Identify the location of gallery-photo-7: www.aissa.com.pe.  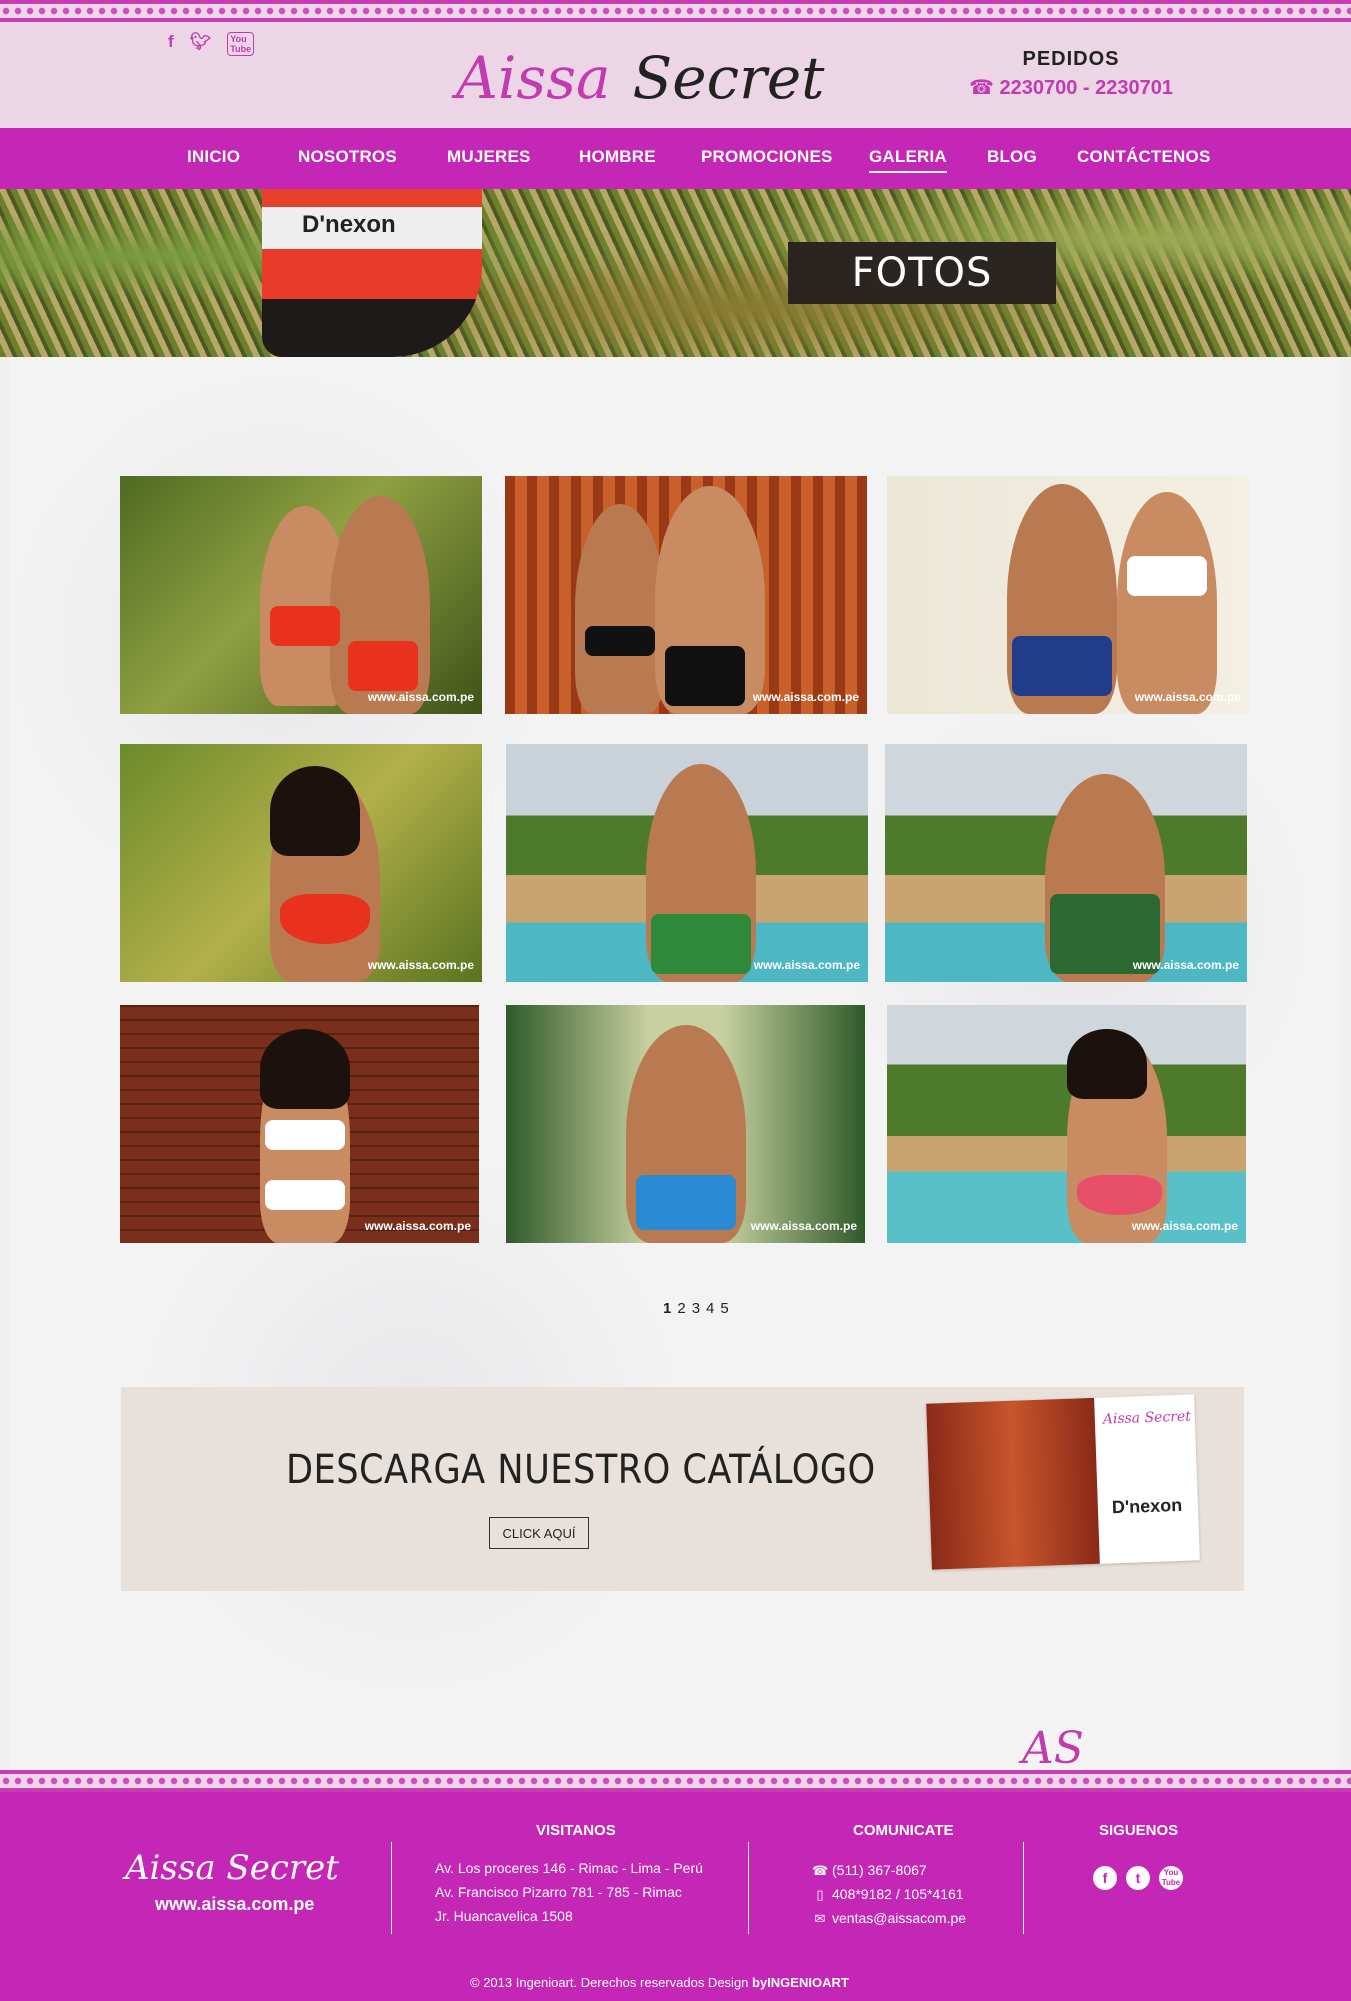
(299, 1124).